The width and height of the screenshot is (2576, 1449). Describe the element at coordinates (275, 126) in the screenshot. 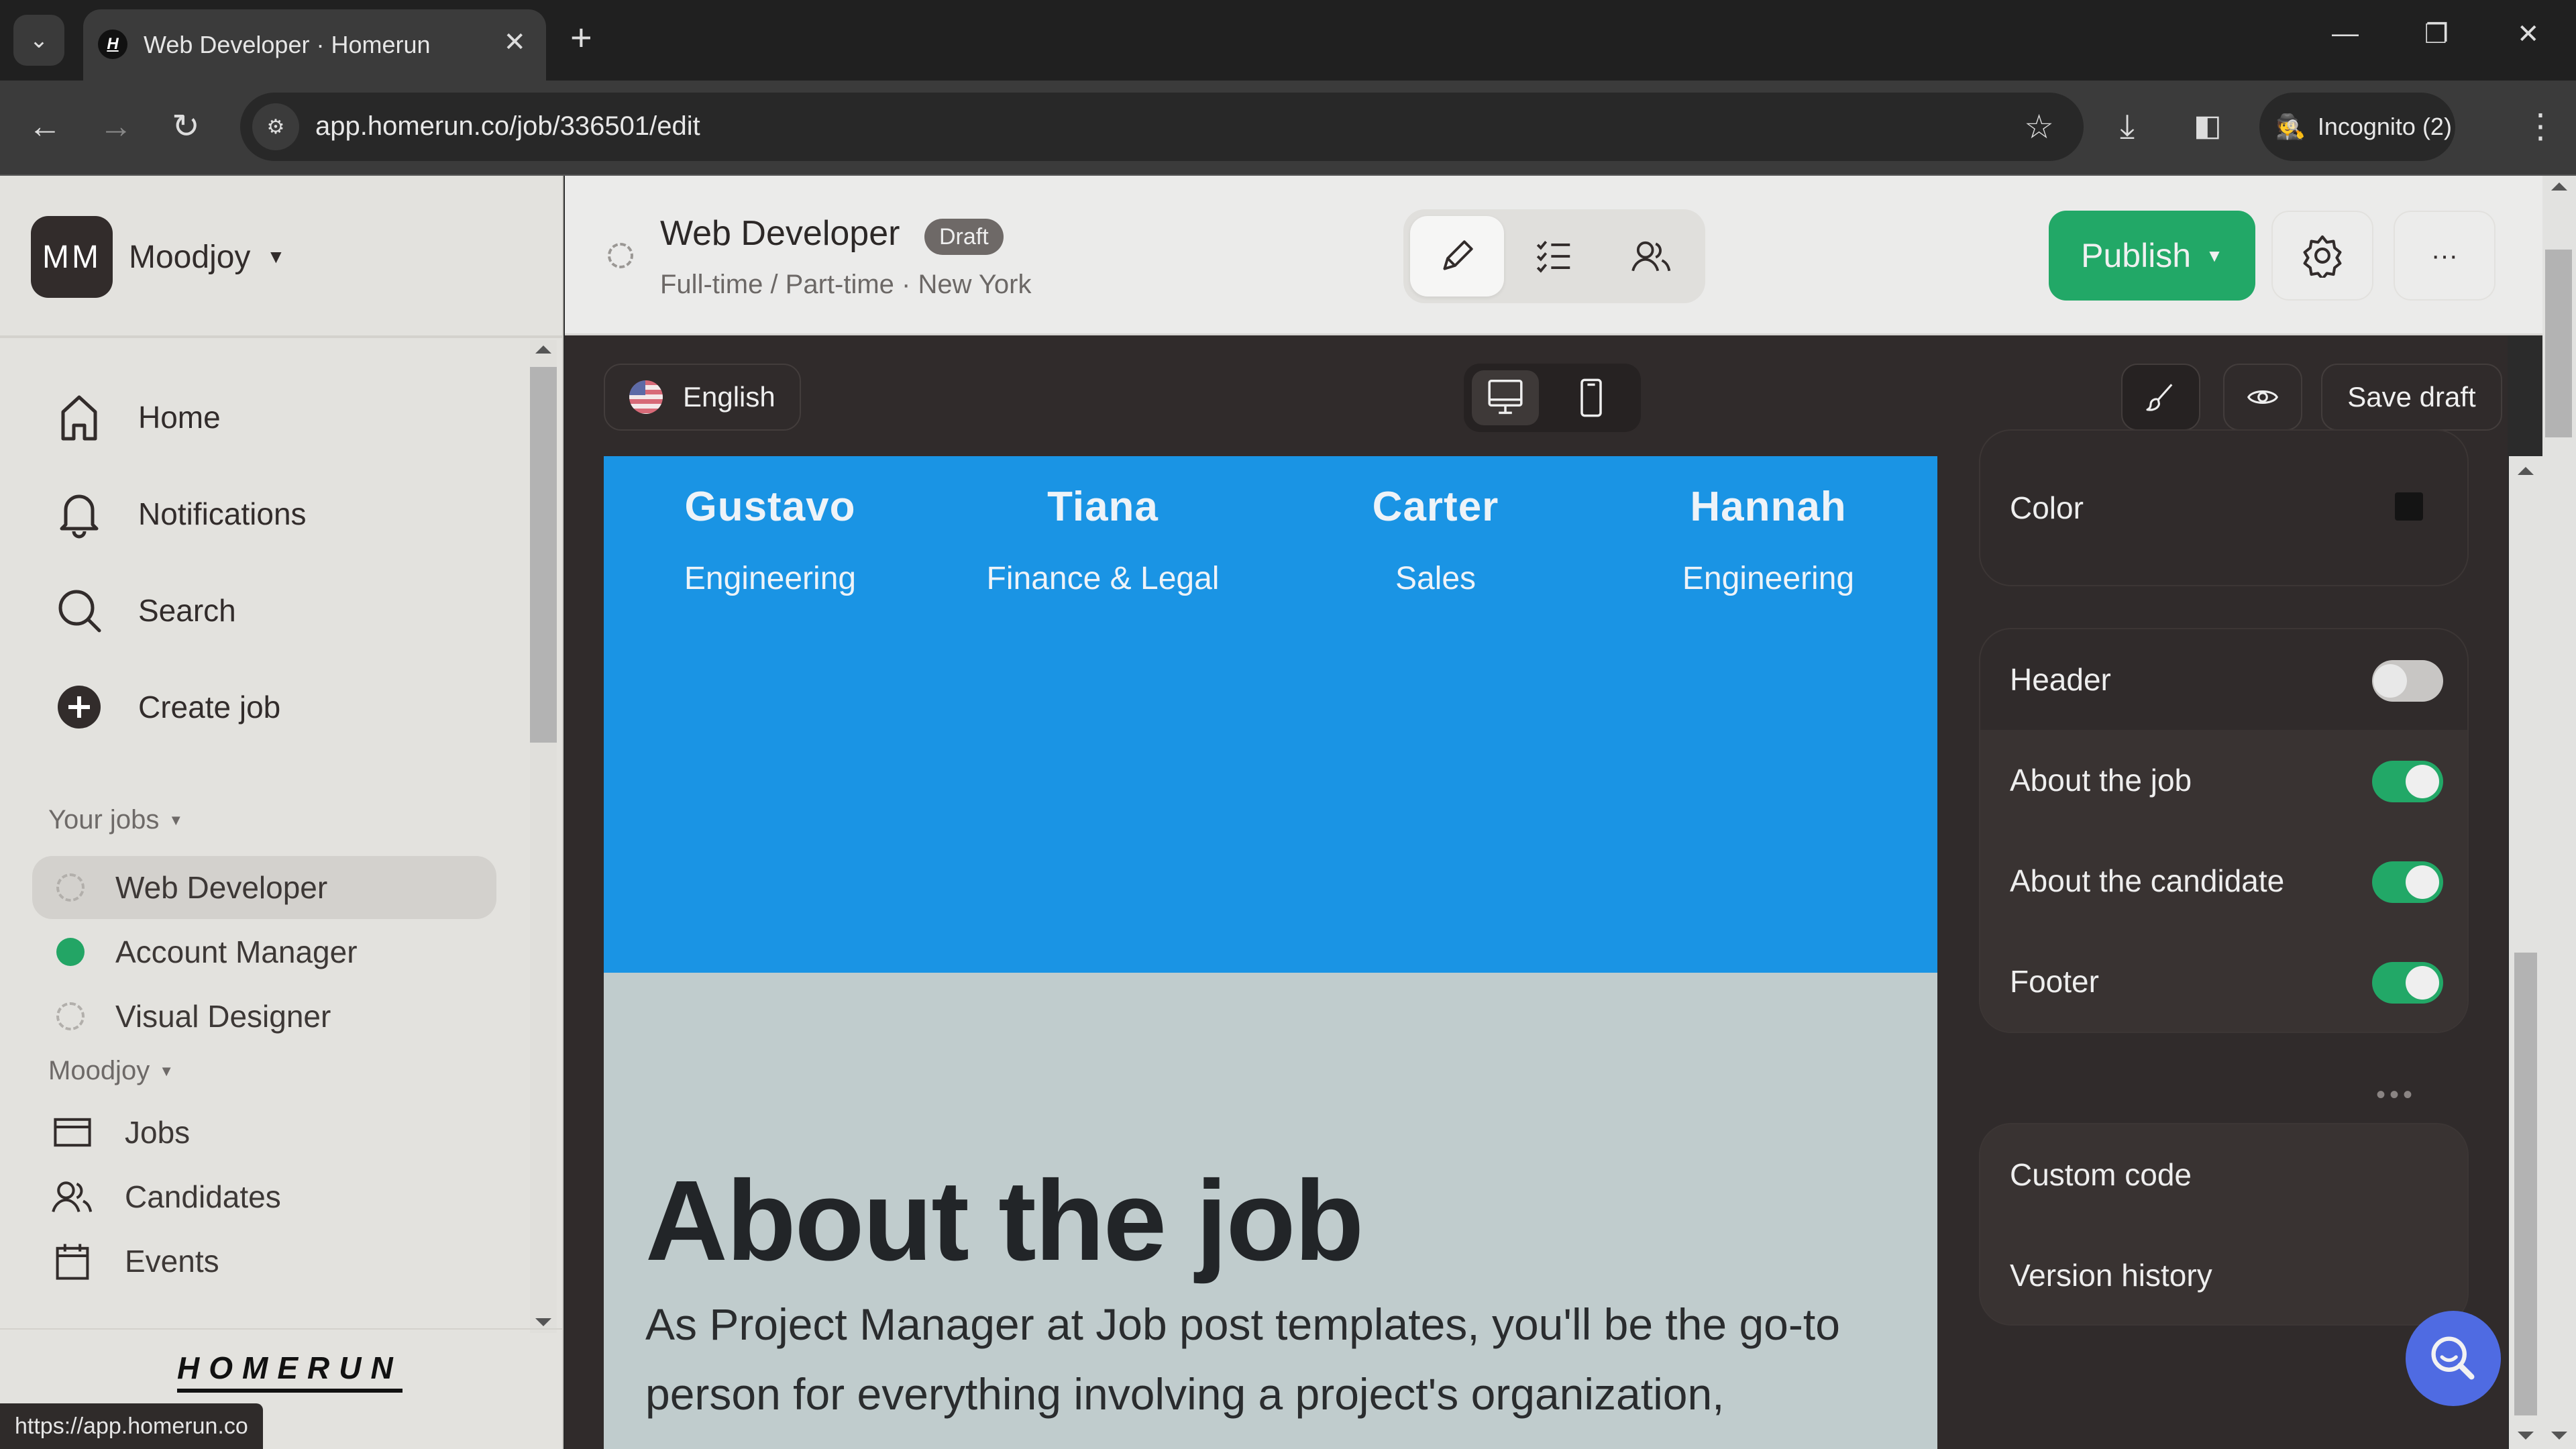

I see `site-settings-icon: ⚙` at that location.